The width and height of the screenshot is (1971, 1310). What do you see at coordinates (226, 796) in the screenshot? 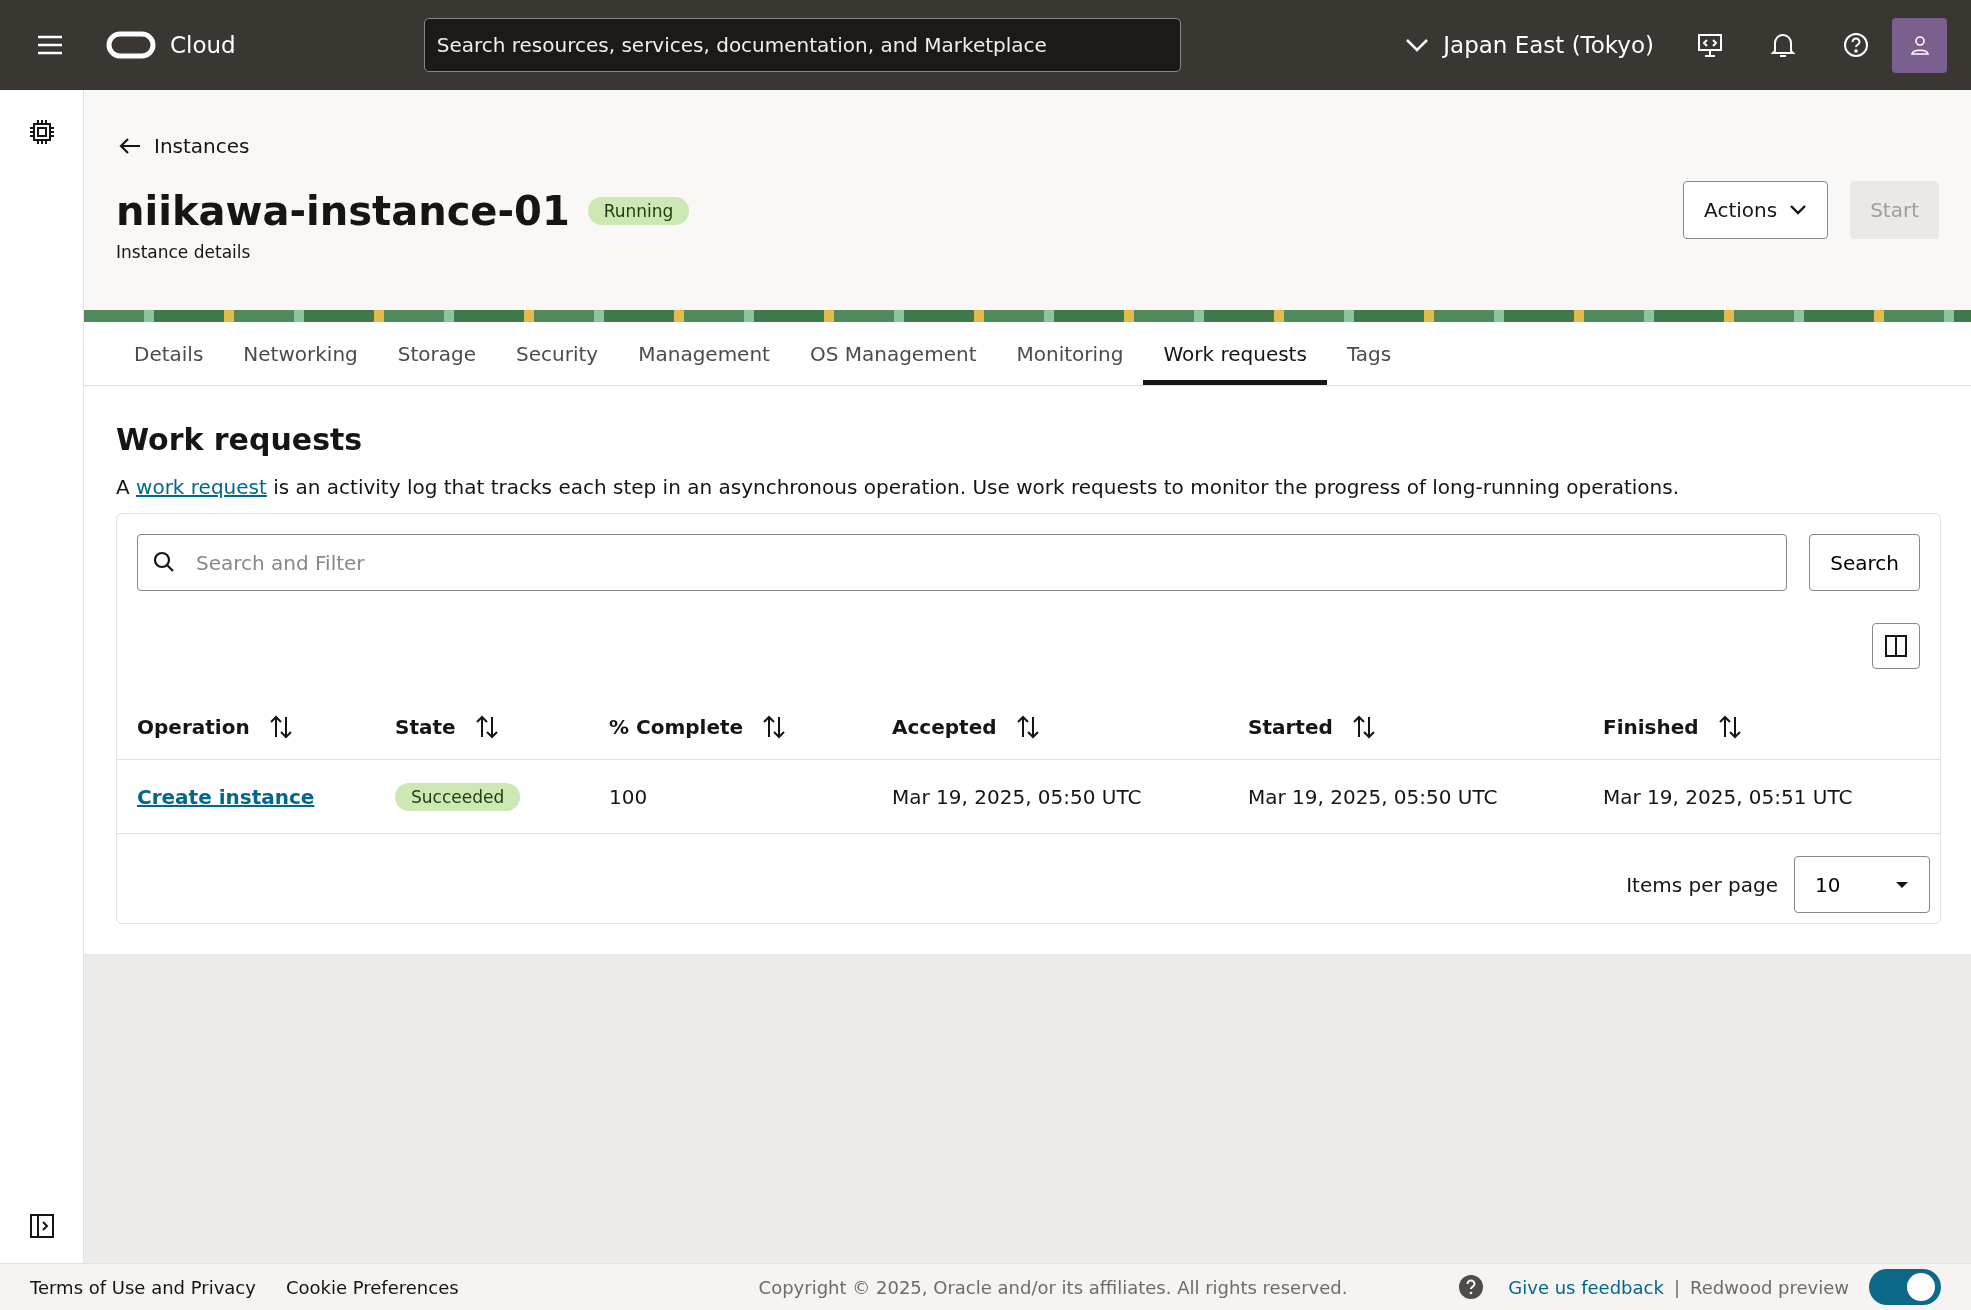
I see `operation-link: Create instance` at bounding box center [226, 796].